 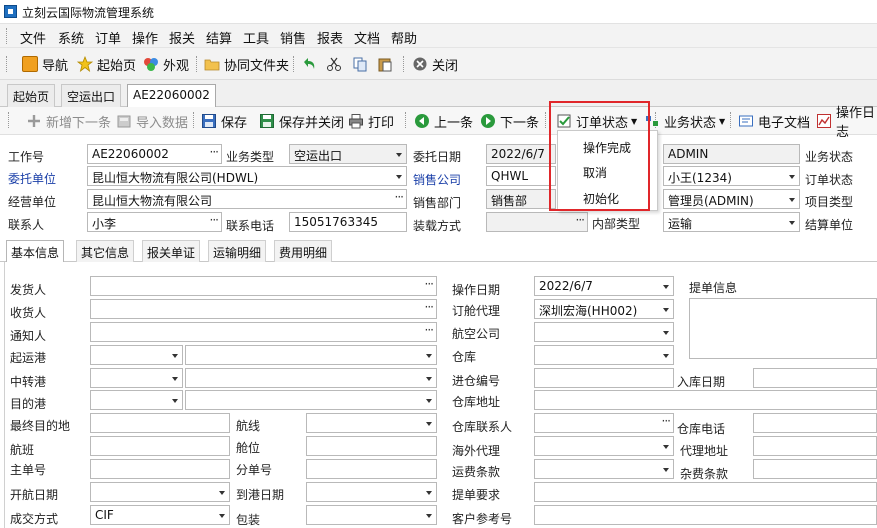 I want to click on undo-button, so click(x=311, y=64).